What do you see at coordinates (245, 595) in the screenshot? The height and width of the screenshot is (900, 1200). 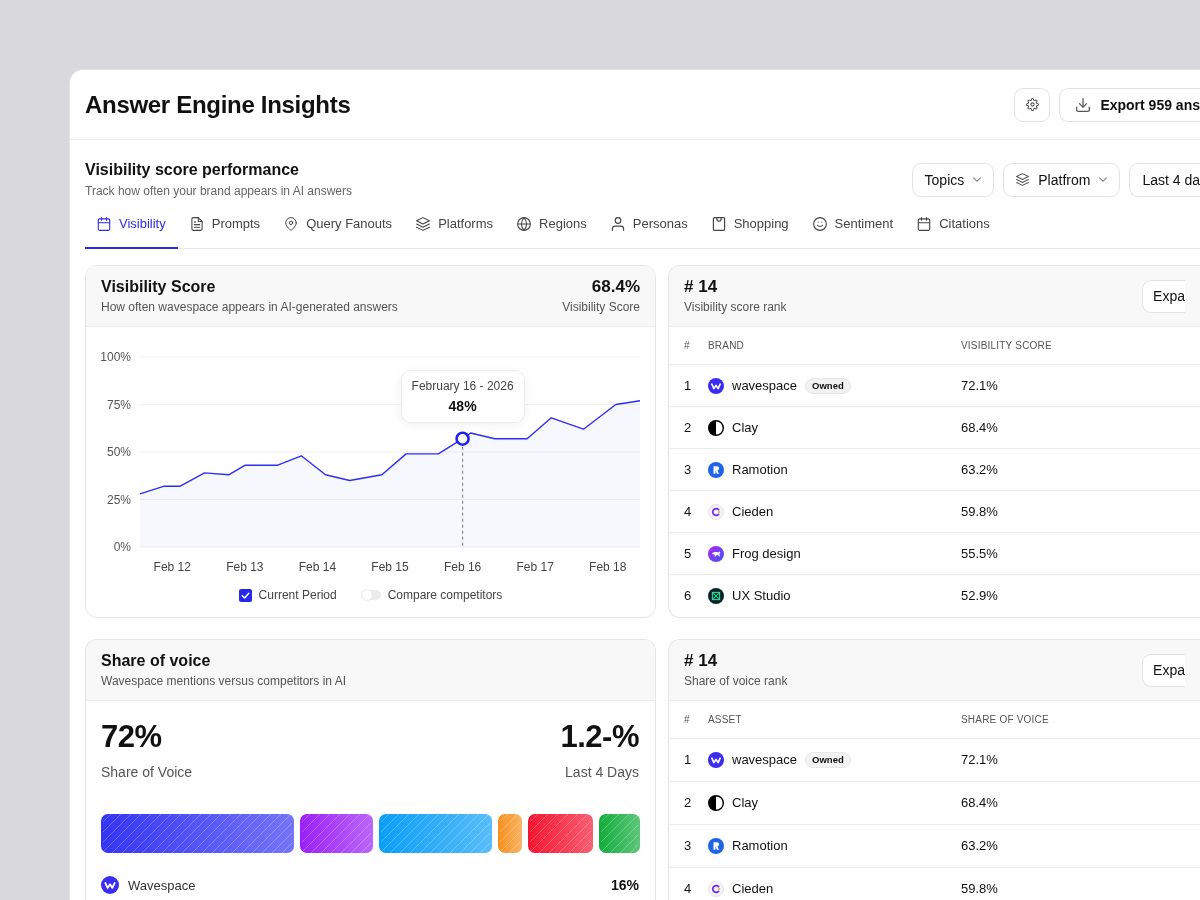 I see `checkbox` at bounding box center [245, 595].